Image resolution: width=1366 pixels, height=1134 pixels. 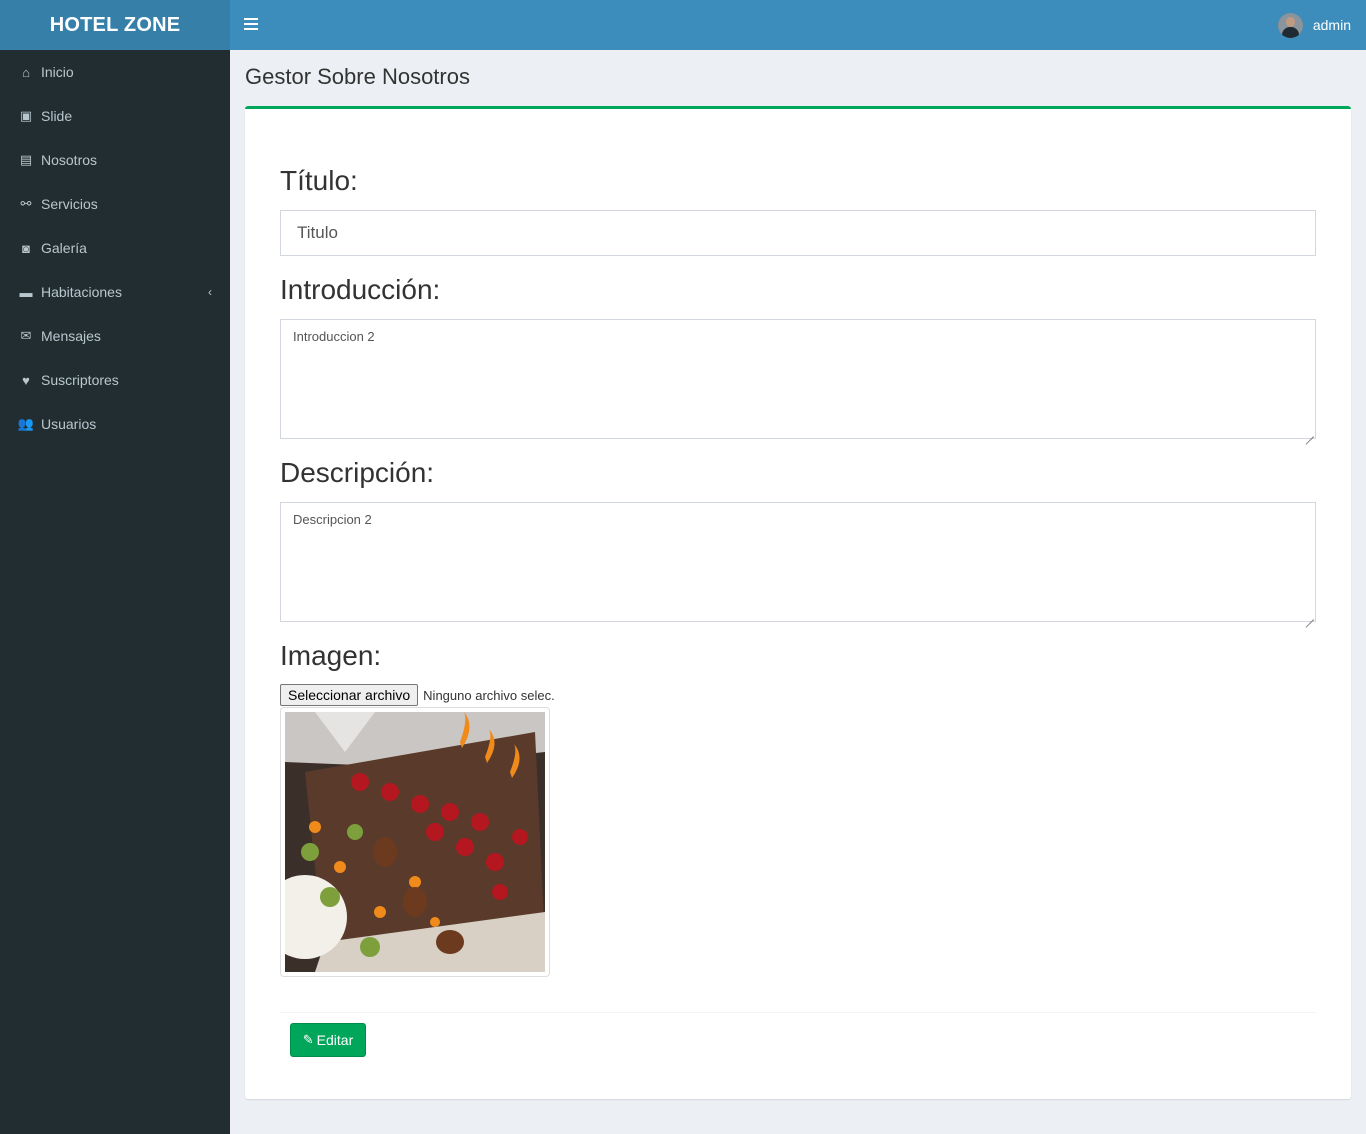 What do you see at coordinates (64, 248) in the screenshot?
I see `sidebar-item-label: Galería` at bounding box center [64, 248].